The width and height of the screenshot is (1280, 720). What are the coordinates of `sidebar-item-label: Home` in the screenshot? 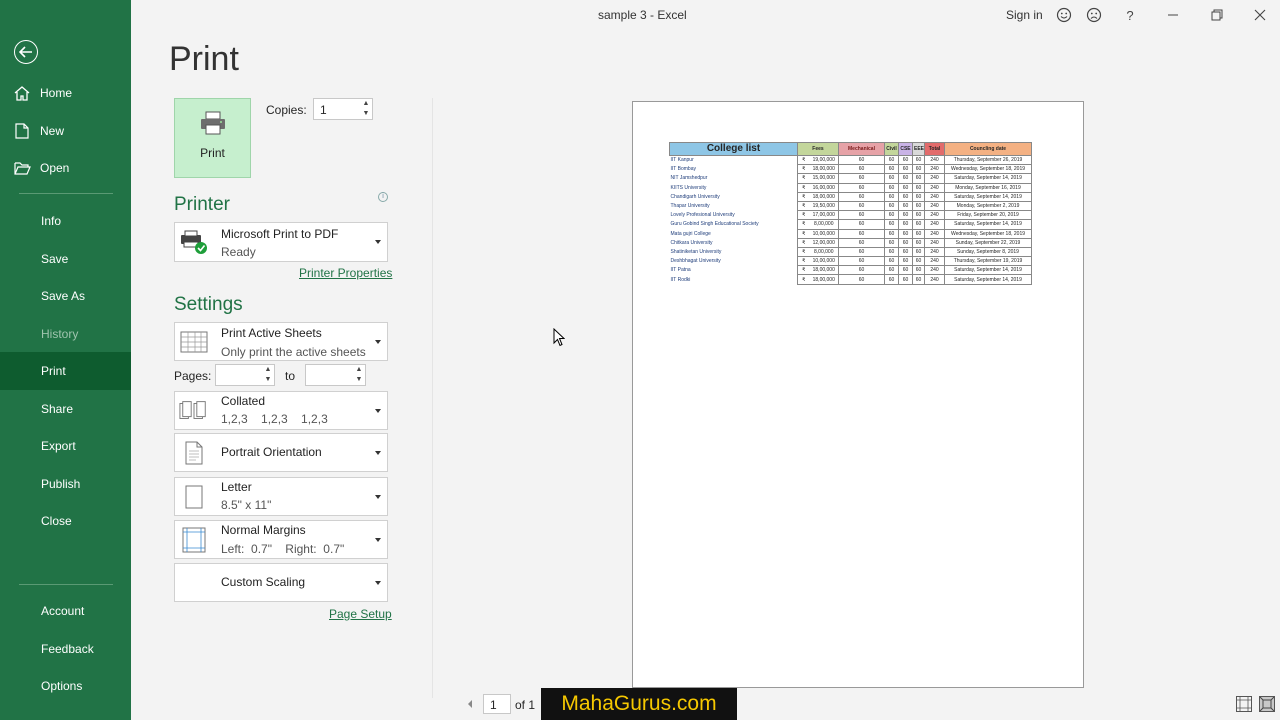 It's located at (56, 93).